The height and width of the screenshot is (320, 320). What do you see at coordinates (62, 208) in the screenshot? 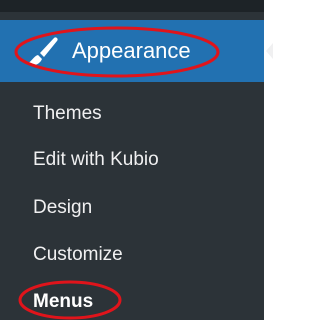
I see `submenu-item-design: Design` at bounding box center [62, 208].